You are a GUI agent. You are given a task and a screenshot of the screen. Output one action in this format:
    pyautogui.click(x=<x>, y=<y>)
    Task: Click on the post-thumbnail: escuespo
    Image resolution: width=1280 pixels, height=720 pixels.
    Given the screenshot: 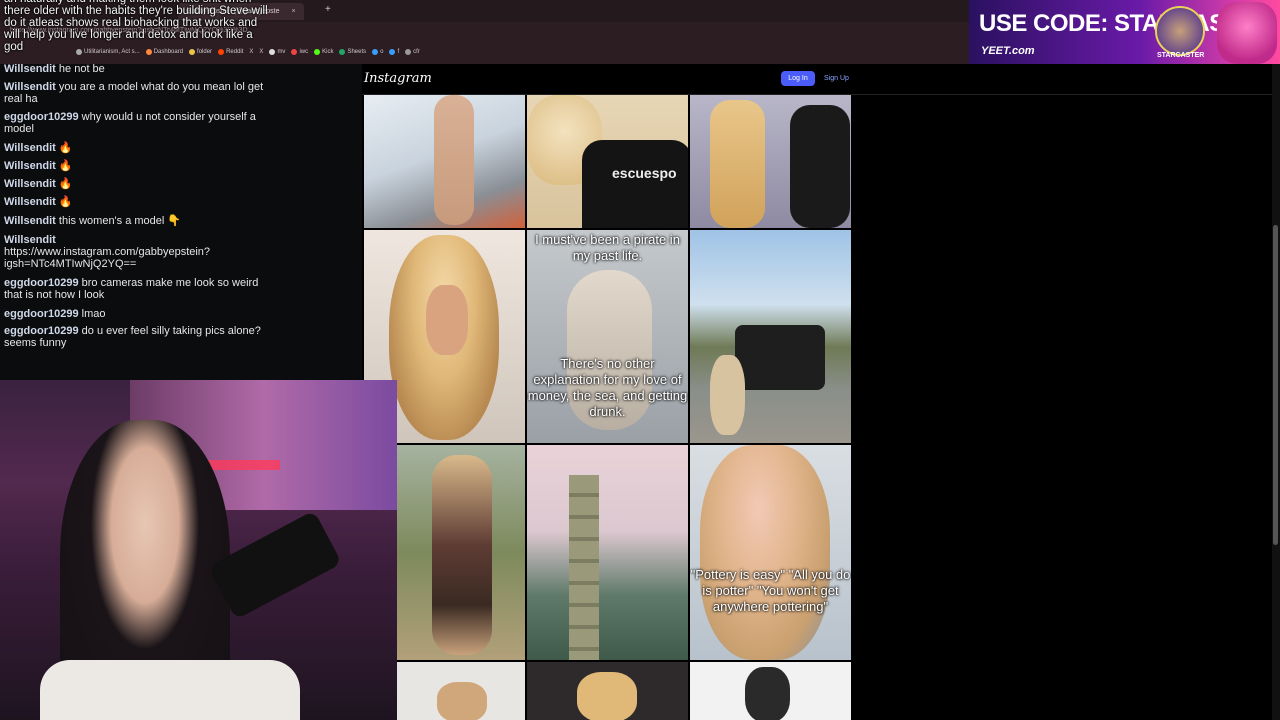 What is the action you would take?
    pyautogui.click(x=607, y=161)
    